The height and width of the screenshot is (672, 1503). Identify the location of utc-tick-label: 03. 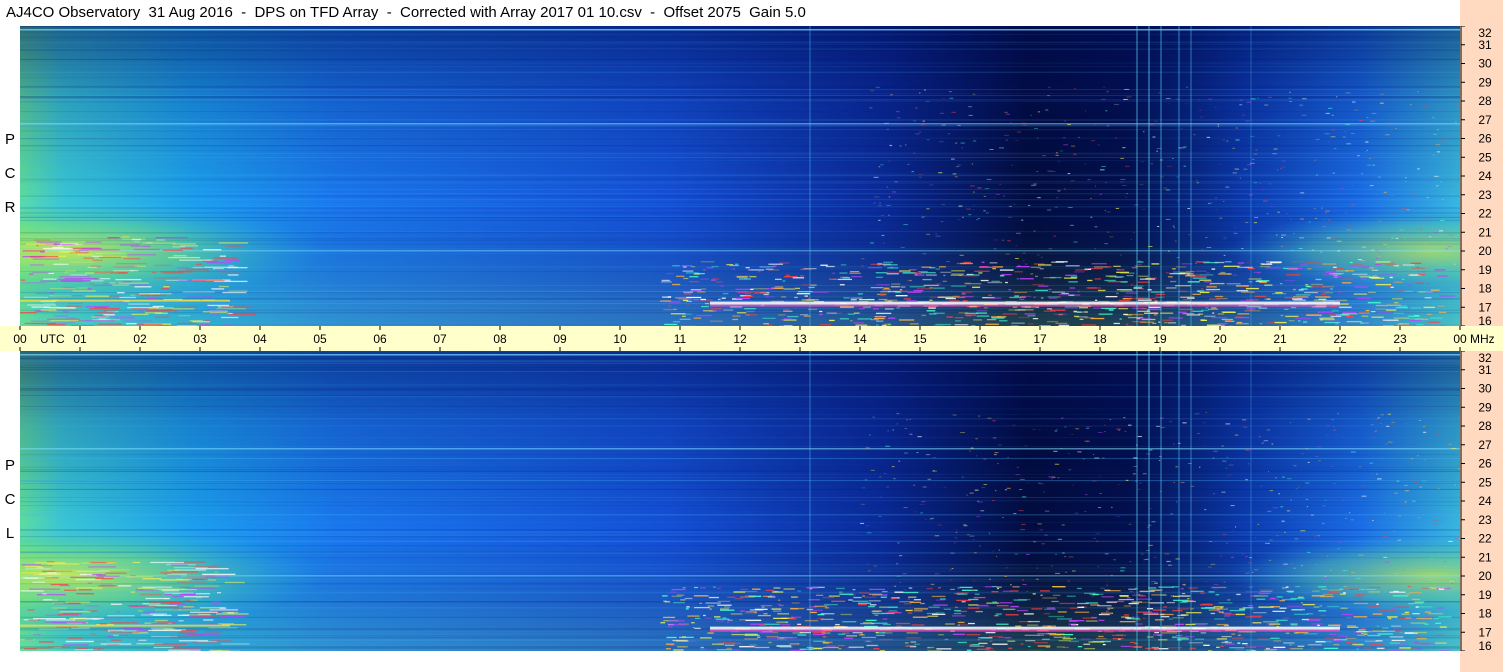
(200, 339).